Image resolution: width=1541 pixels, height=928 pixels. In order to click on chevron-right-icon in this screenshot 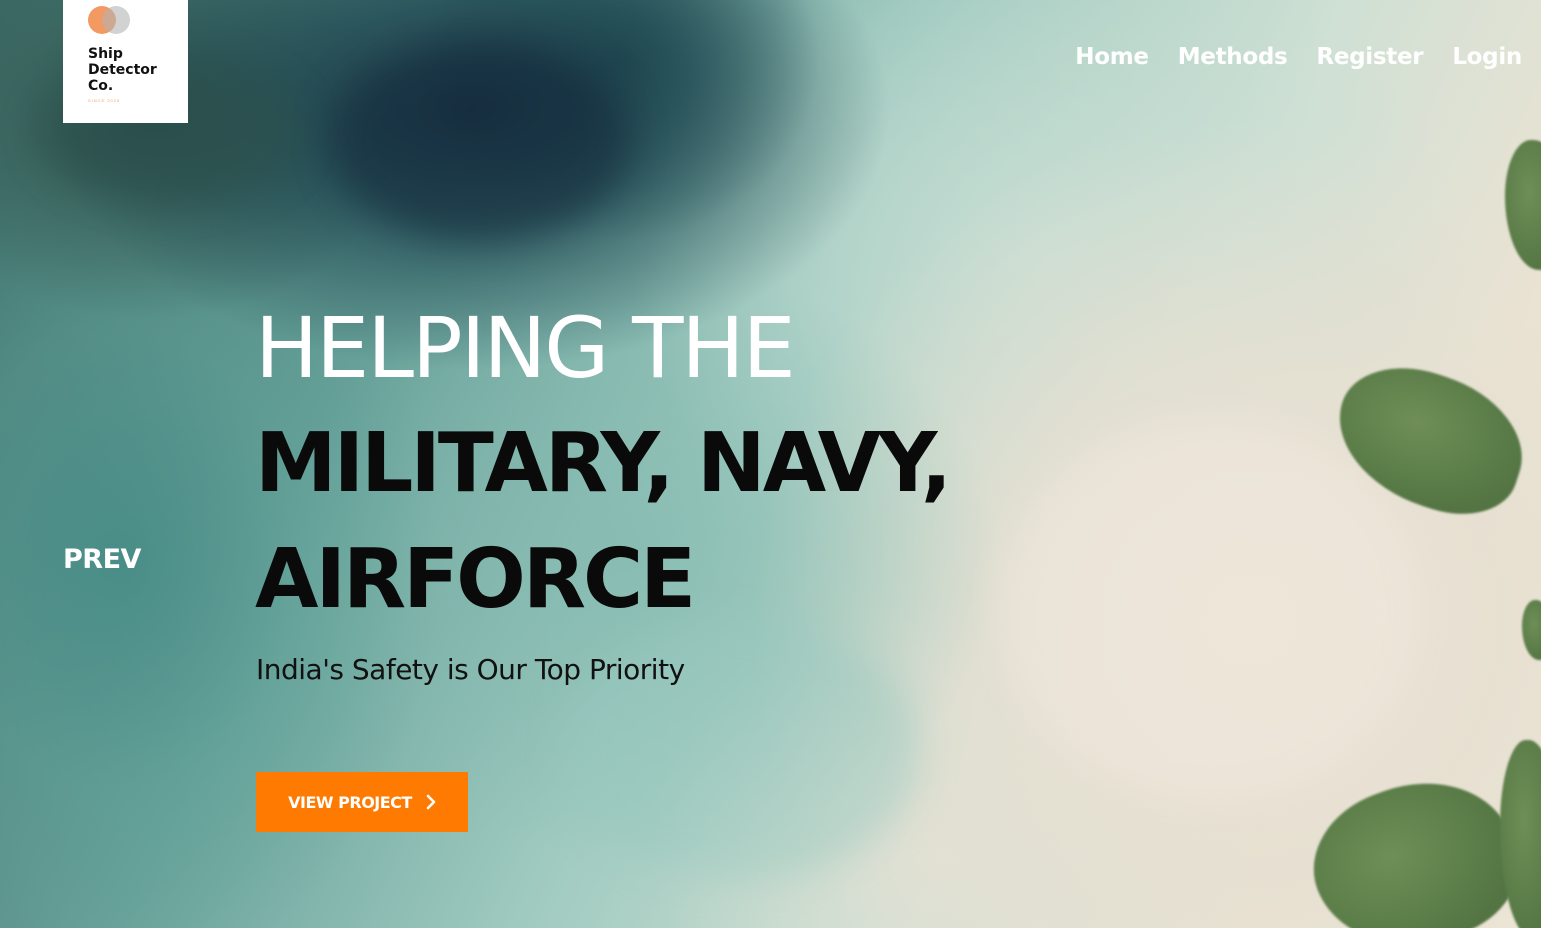, I will do `click(431, 802)`.